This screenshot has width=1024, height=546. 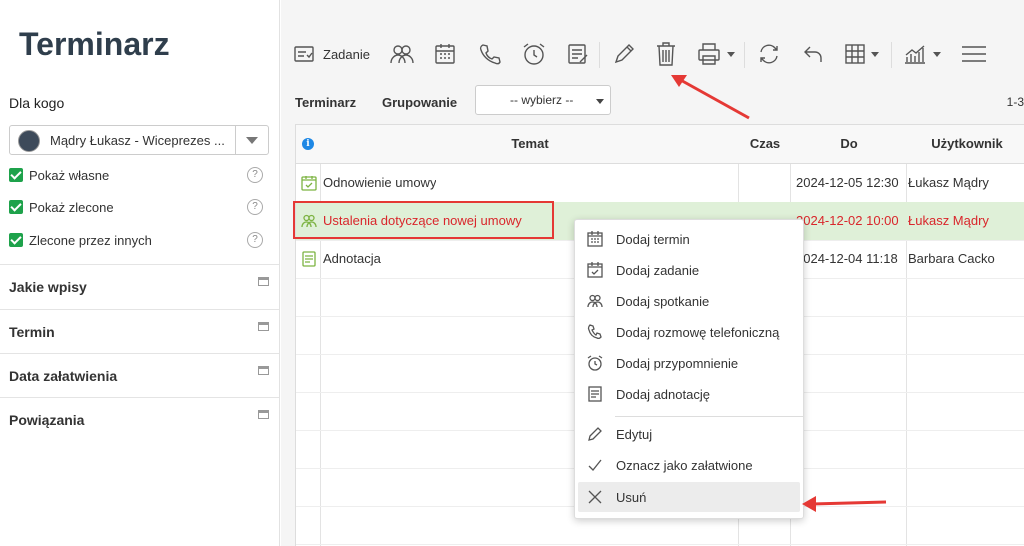 What do you see at coordinates (631, 497) in the screenshot?
I see `menu-item-label: Usuń` at bounding box center [631, 497].